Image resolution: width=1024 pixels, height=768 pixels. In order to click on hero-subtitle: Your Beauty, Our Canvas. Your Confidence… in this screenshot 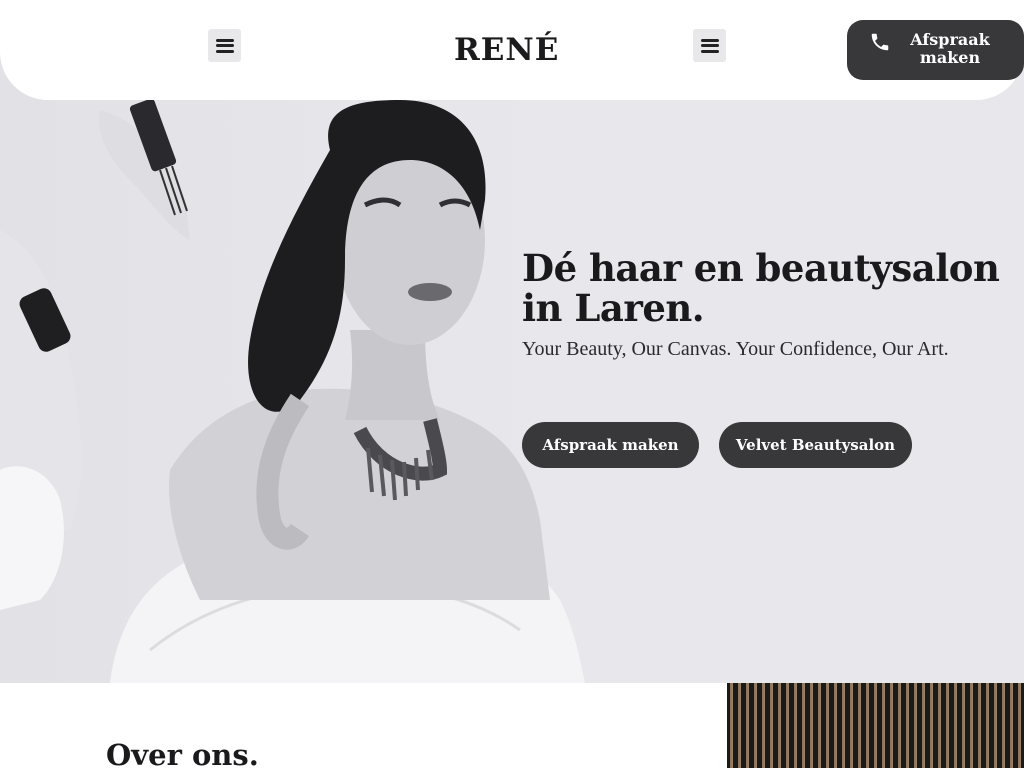, I will do `click(735, 349)`.